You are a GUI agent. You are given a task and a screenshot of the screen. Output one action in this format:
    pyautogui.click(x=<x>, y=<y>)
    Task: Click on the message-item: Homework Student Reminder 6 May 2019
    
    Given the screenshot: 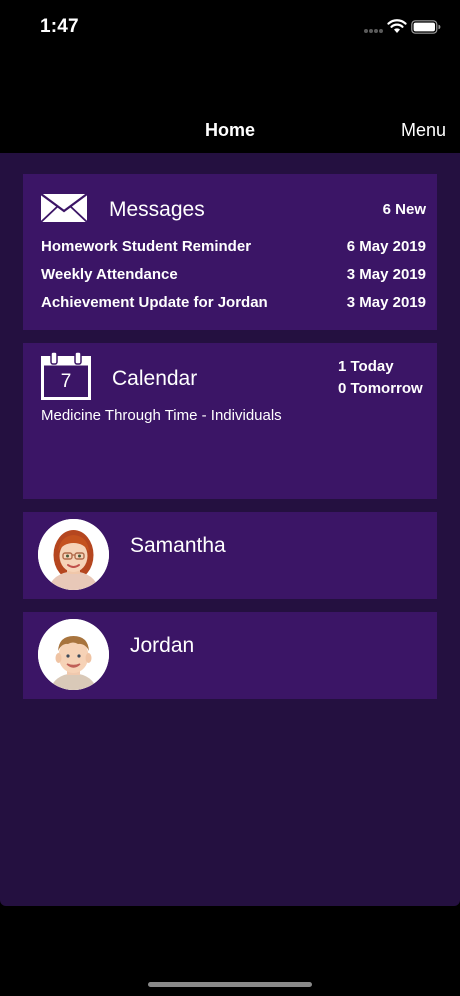 What is the action you would take?
    pyautogui.click(x=233, y=248)
    